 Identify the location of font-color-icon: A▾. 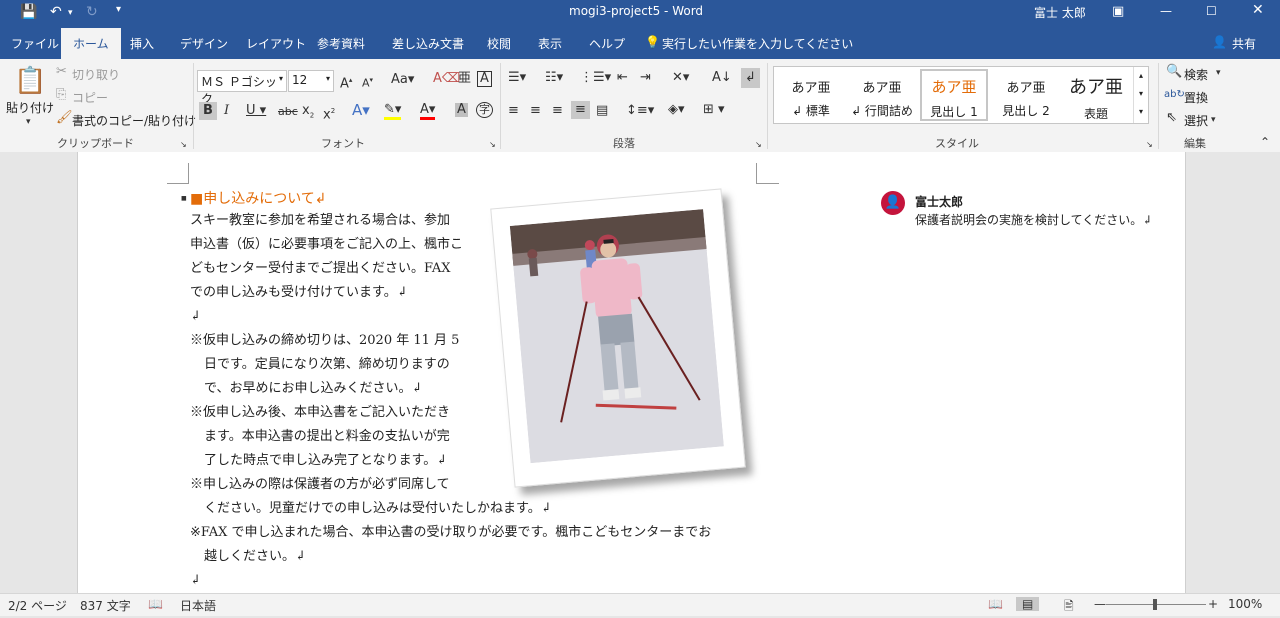
(428, 111).